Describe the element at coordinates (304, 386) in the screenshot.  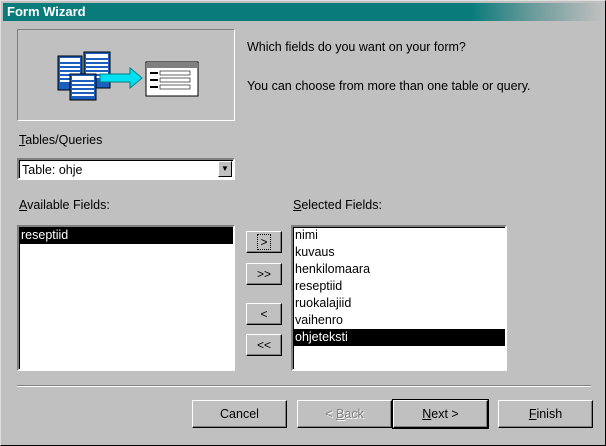
I see `button-separator` at that location.